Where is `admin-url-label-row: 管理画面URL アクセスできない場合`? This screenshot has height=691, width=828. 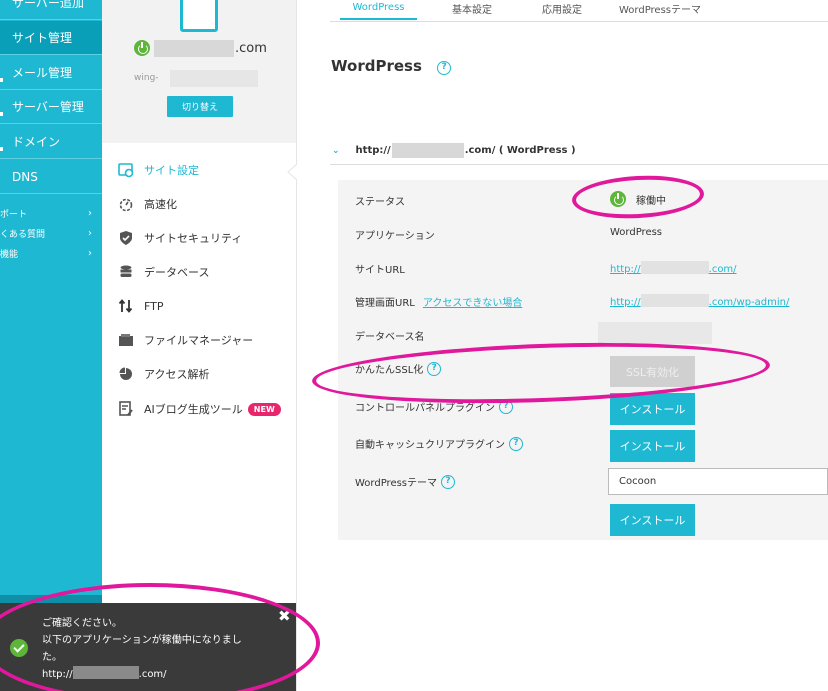
admin-url-label-row: 管理画面URL アクセスできない場合 is located at coordinates (438, 301).